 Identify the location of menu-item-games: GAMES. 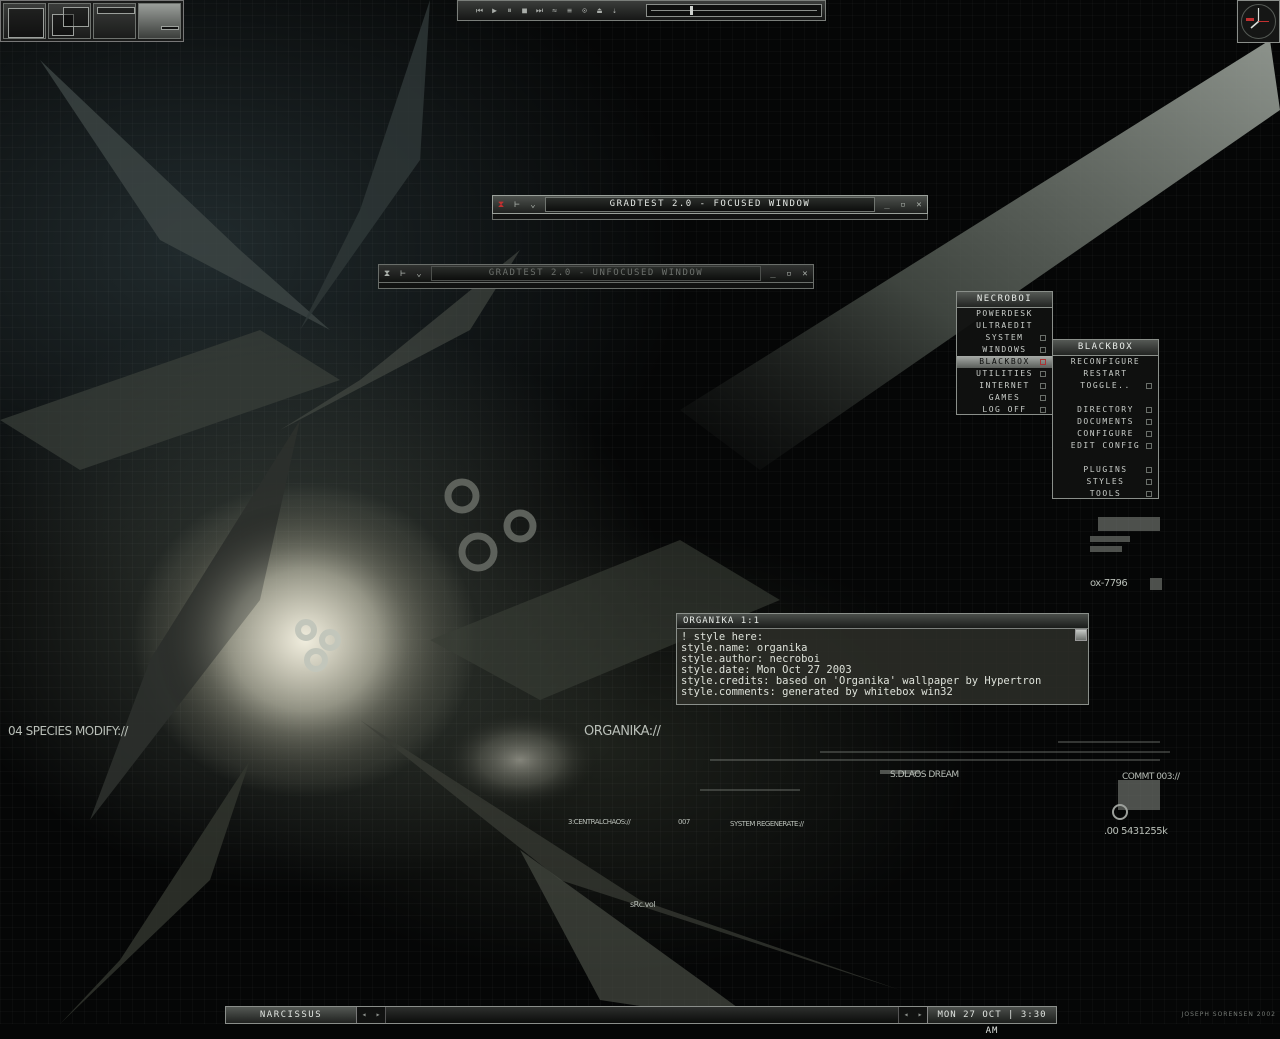
(1004, 398).